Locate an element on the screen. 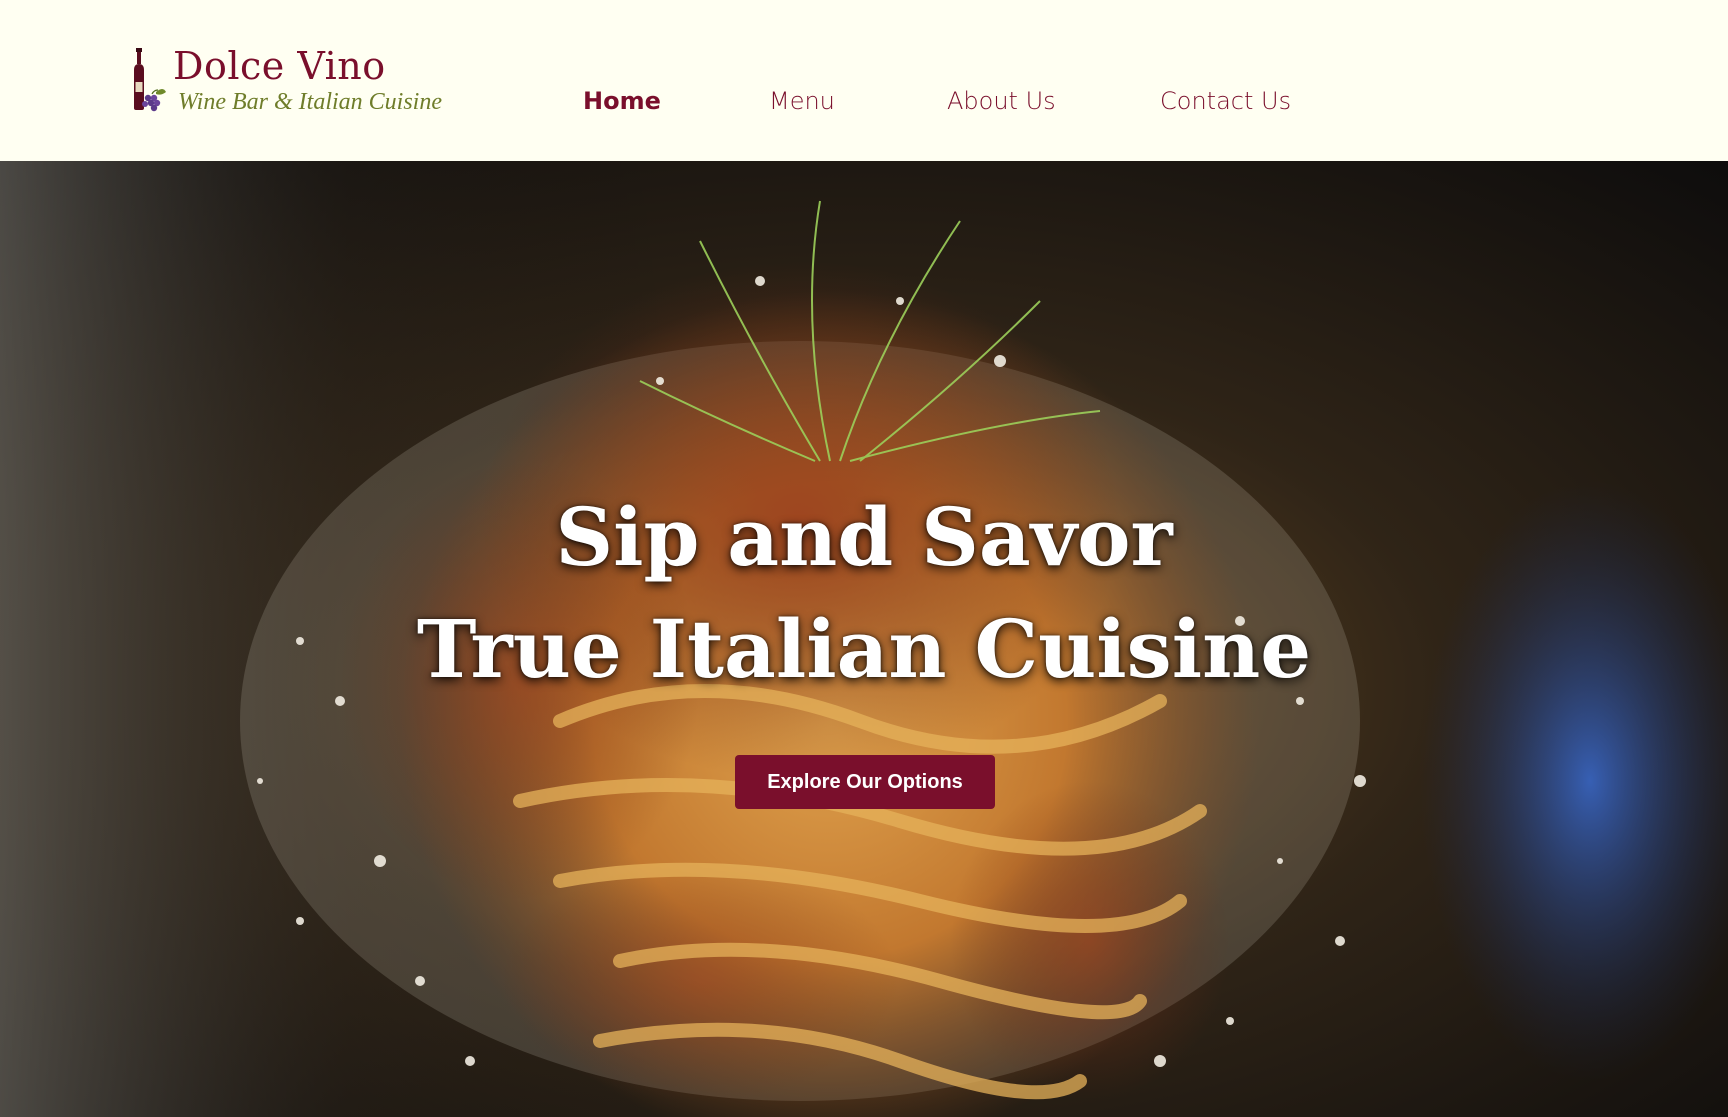  nav-item-about-us: About Us is located at coordinates (1001, 101).